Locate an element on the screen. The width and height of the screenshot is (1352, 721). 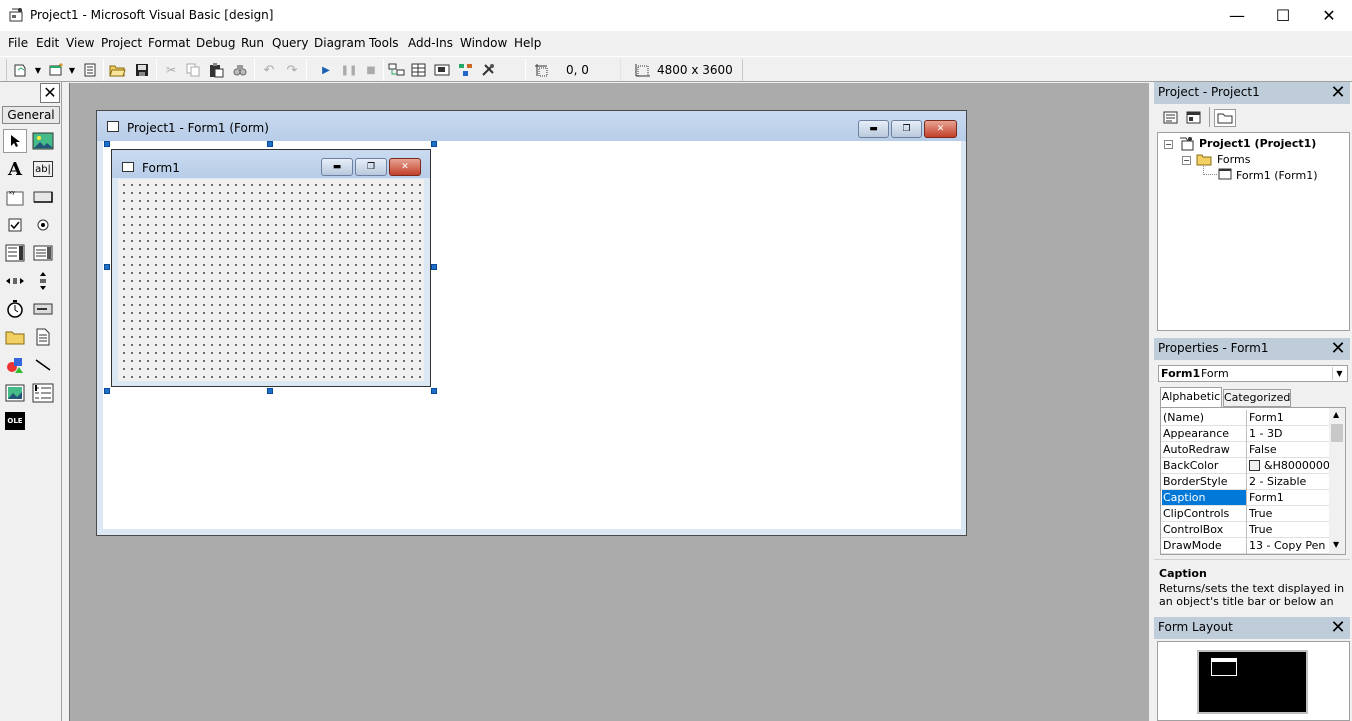
minimize-button: — is located at coordinates (1237, 15).